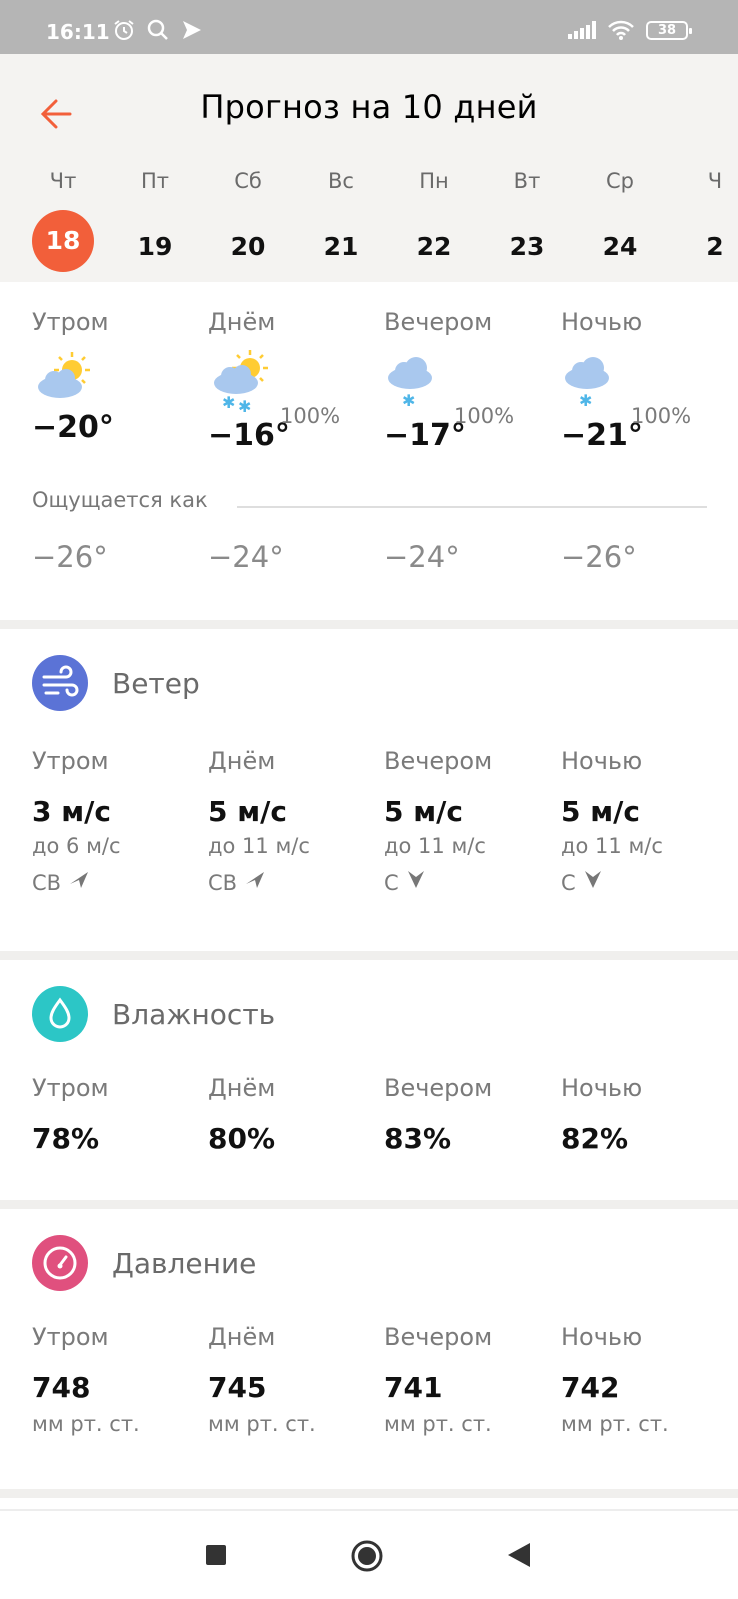  What do you see at coordinates (413, 1387) in the screenshot?
I see `pressure-value: 741` at bounding box center [413, 1387].